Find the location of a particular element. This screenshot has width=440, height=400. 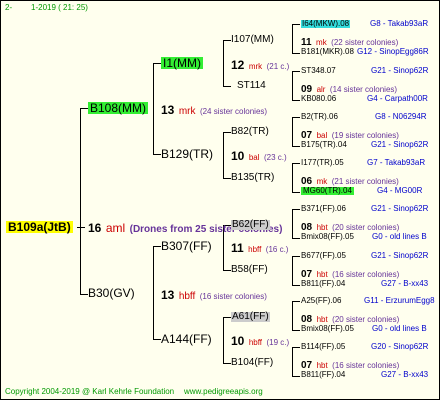

header-generation: 2- is located at coordinates (9, 7).